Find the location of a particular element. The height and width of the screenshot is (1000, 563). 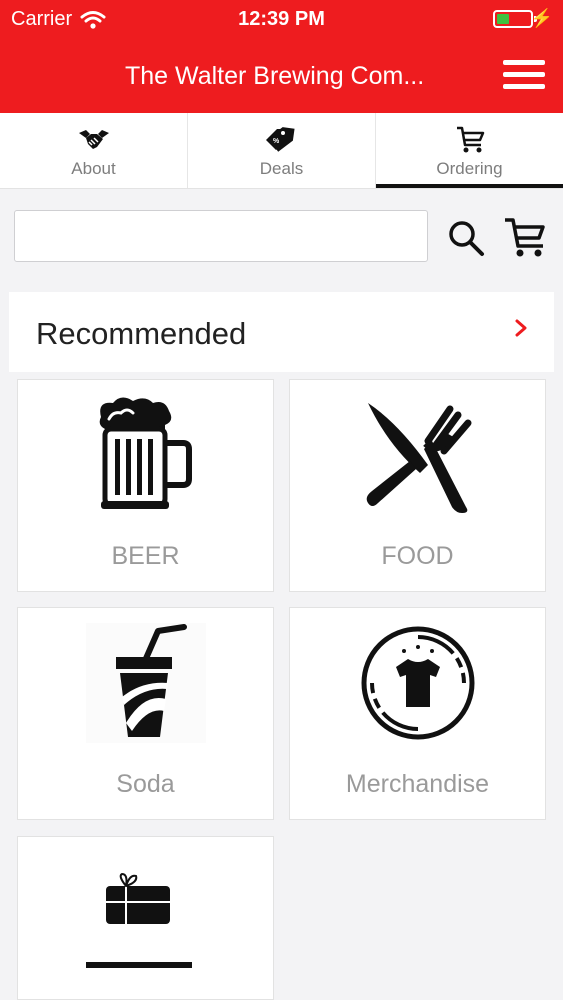

tab-ordering-label: Ordering is located at coordinates (469, 168).